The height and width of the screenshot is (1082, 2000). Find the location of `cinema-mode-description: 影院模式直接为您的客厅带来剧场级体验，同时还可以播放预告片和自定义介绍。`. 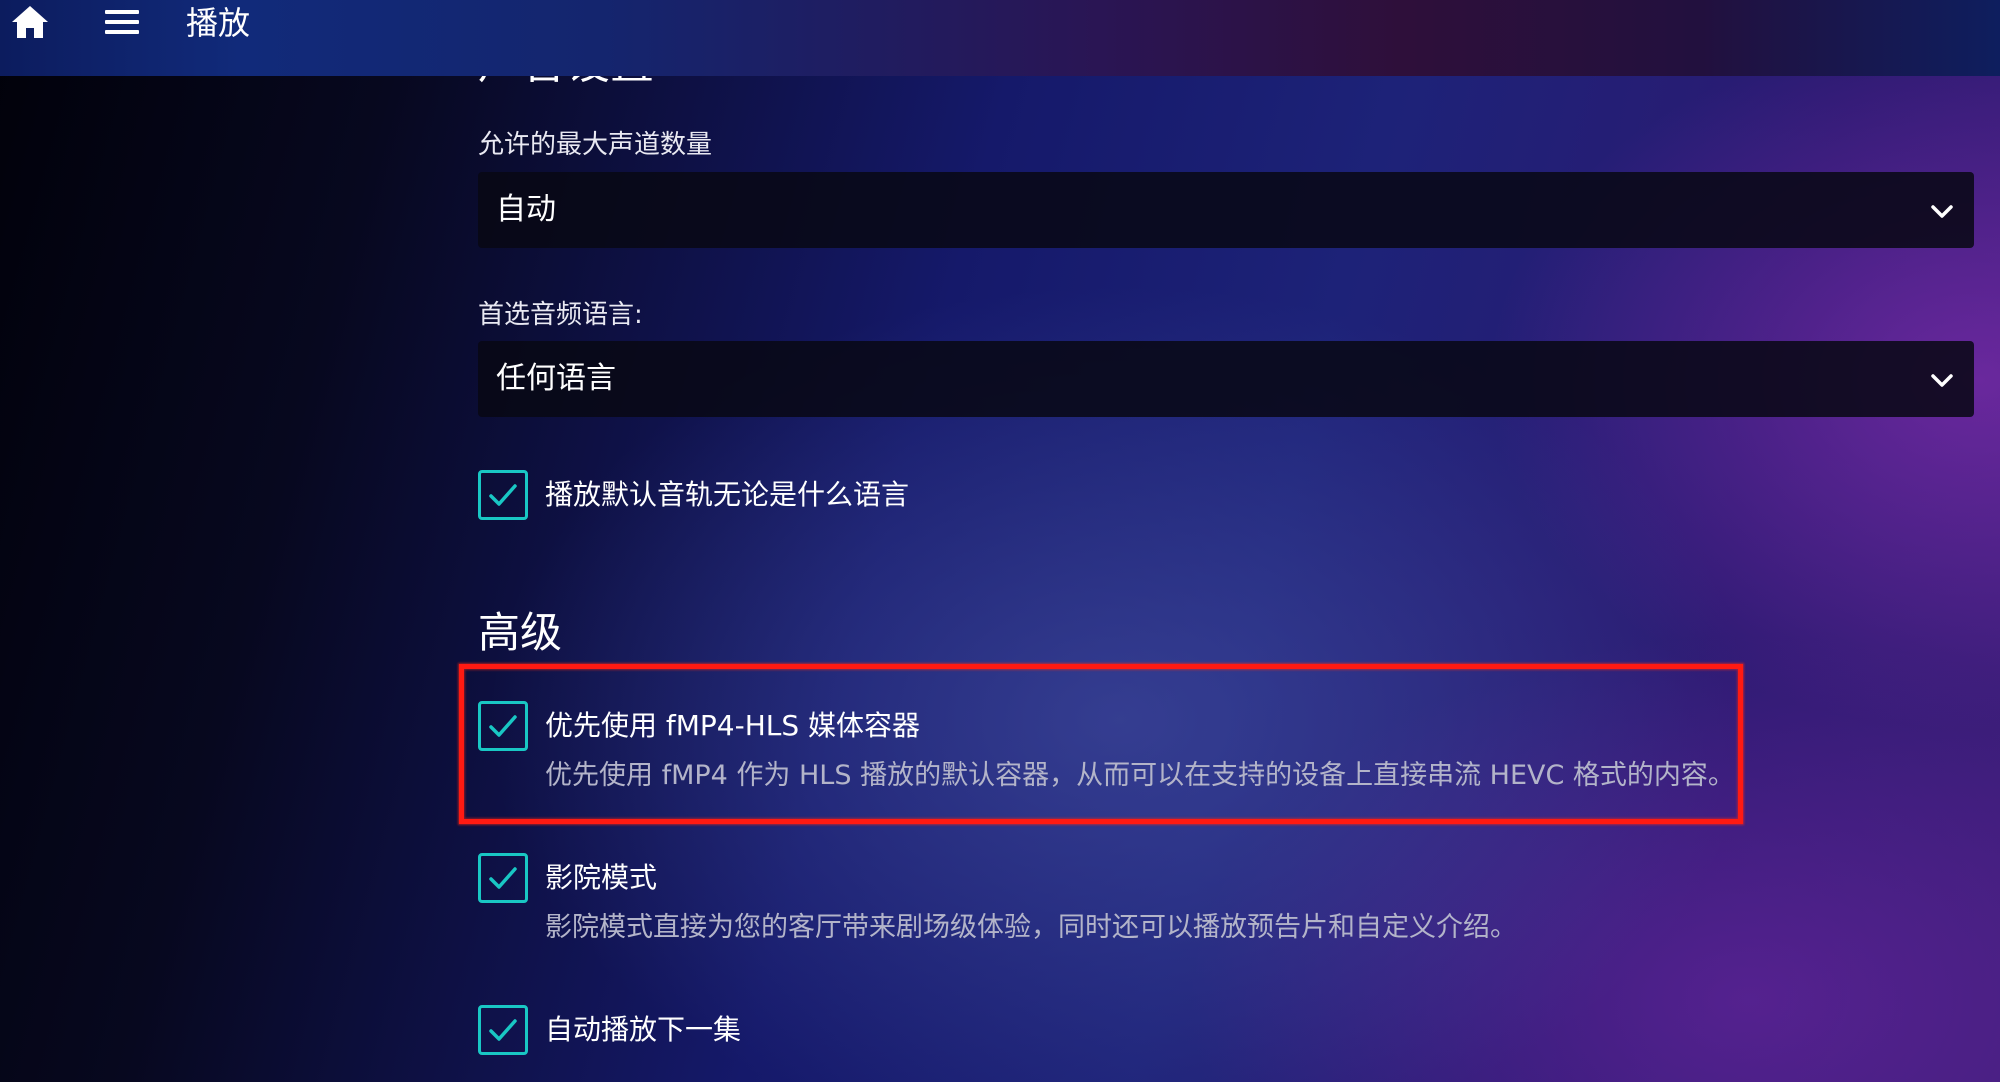

cinema-mode-description: 影院模式直接为您的客厅带来剧场级体验，同时还可以播放预告片和自定义介绍。 is located at coordinates (1031, 927).